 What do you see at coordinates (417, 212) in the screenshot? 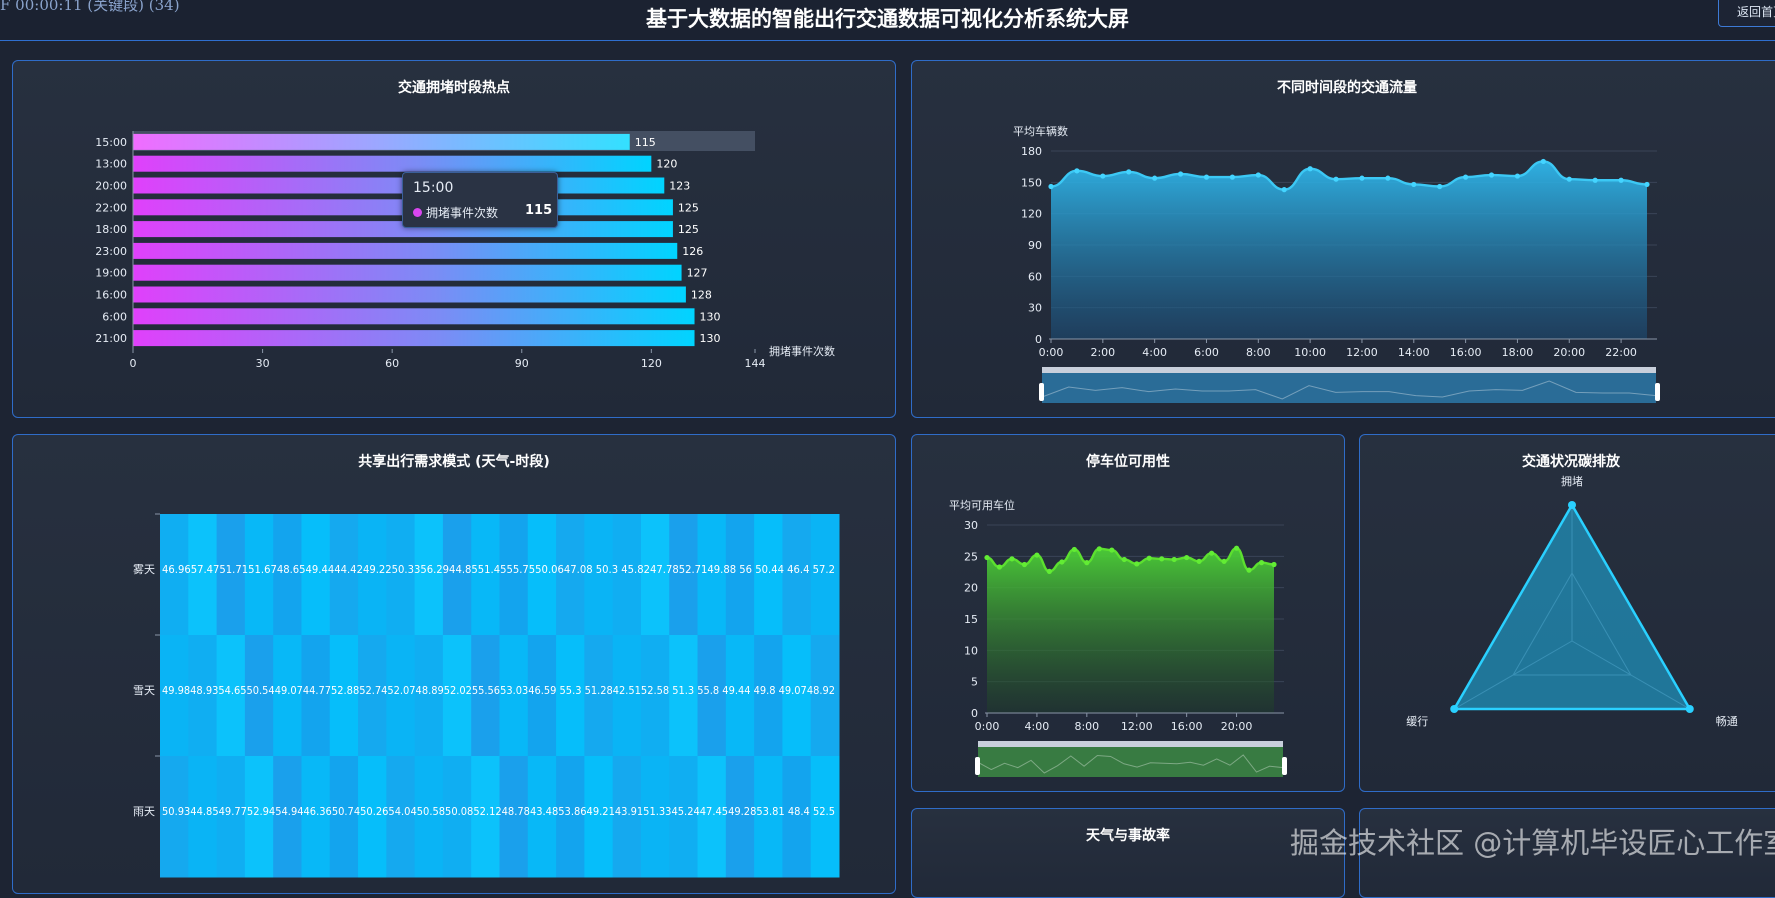
I see `tooltip-series-dot` at bounding box center [417, 212].